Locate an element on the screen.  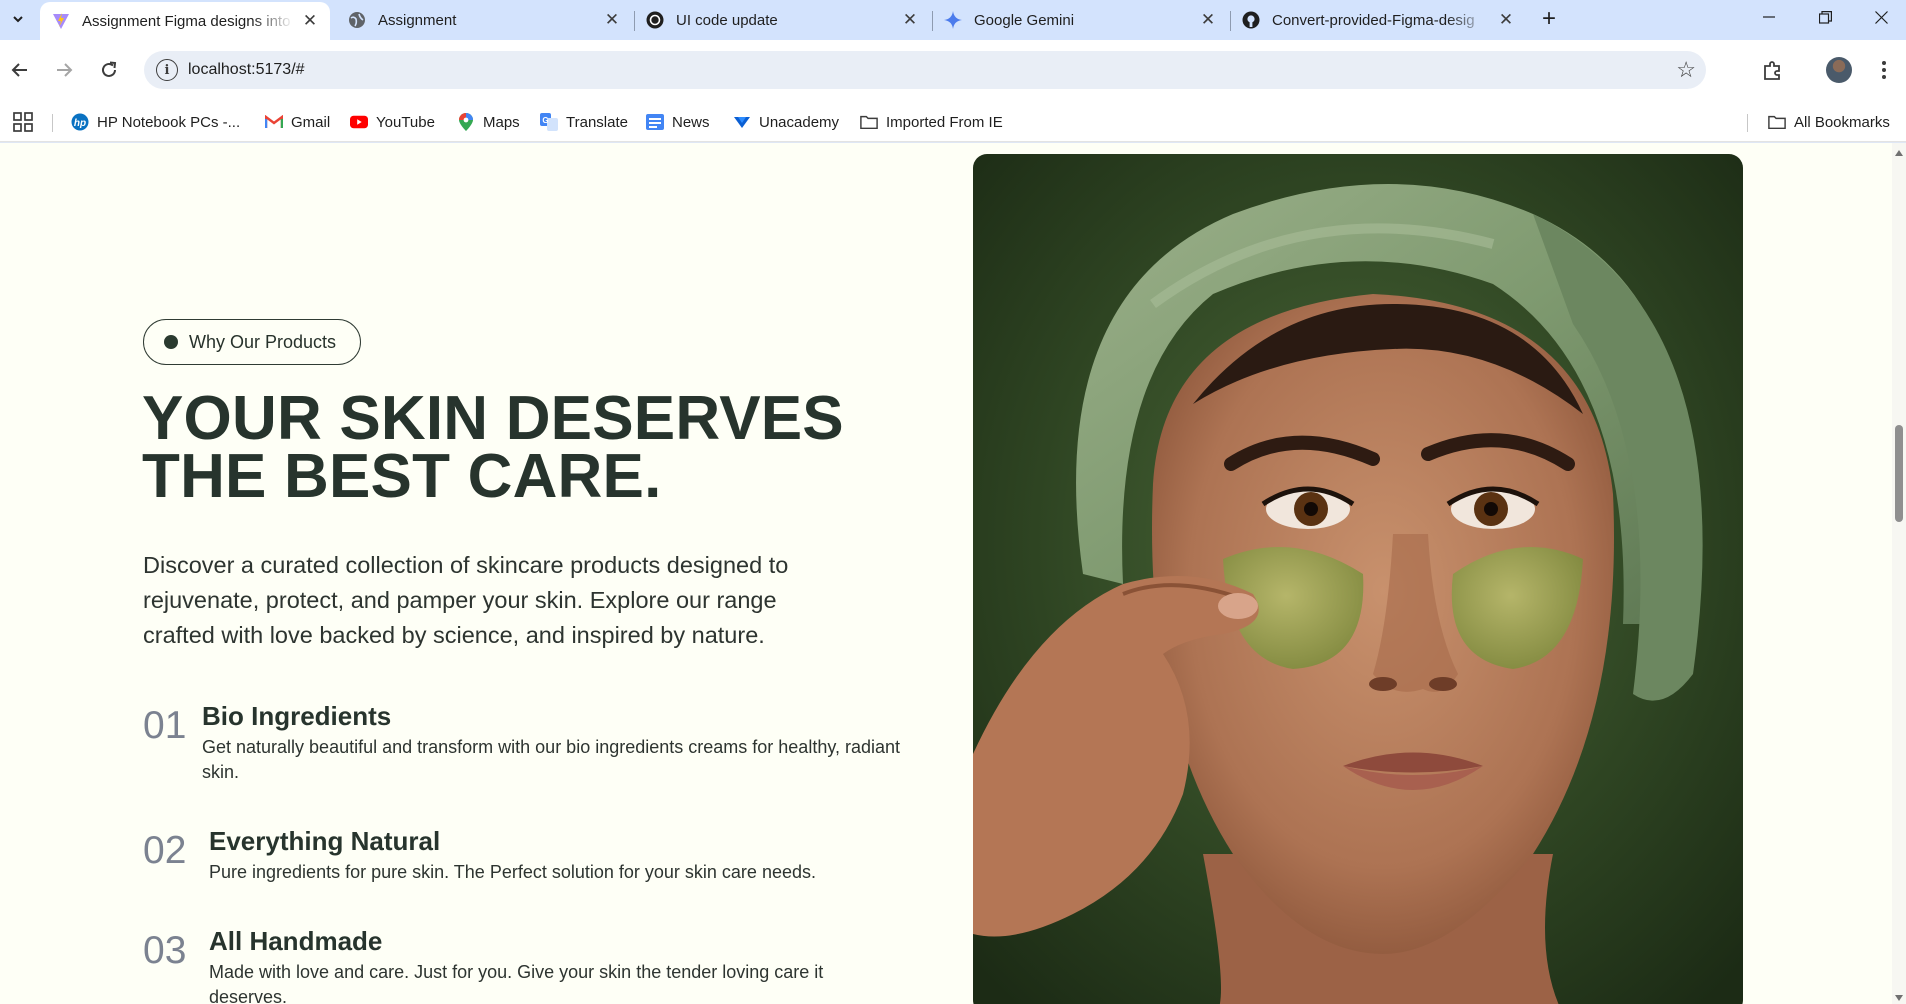
tab-title: Convert-provided-Figma-desig is located at coordinates (1373, 20).